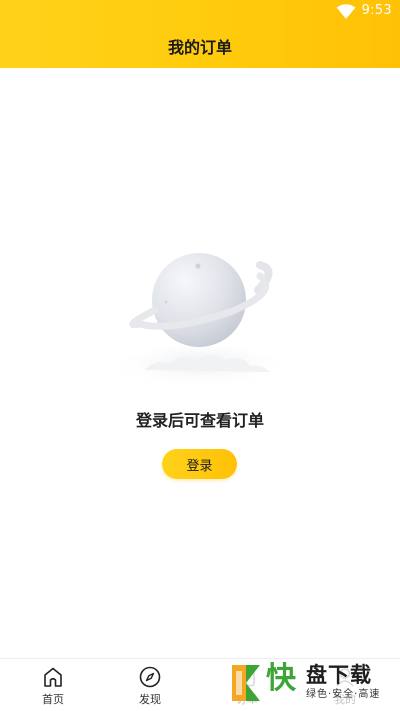 This screenshot has height=711, width=400. I want to click on empty-state-message: 登录后可查看订单, so click(199, 420).